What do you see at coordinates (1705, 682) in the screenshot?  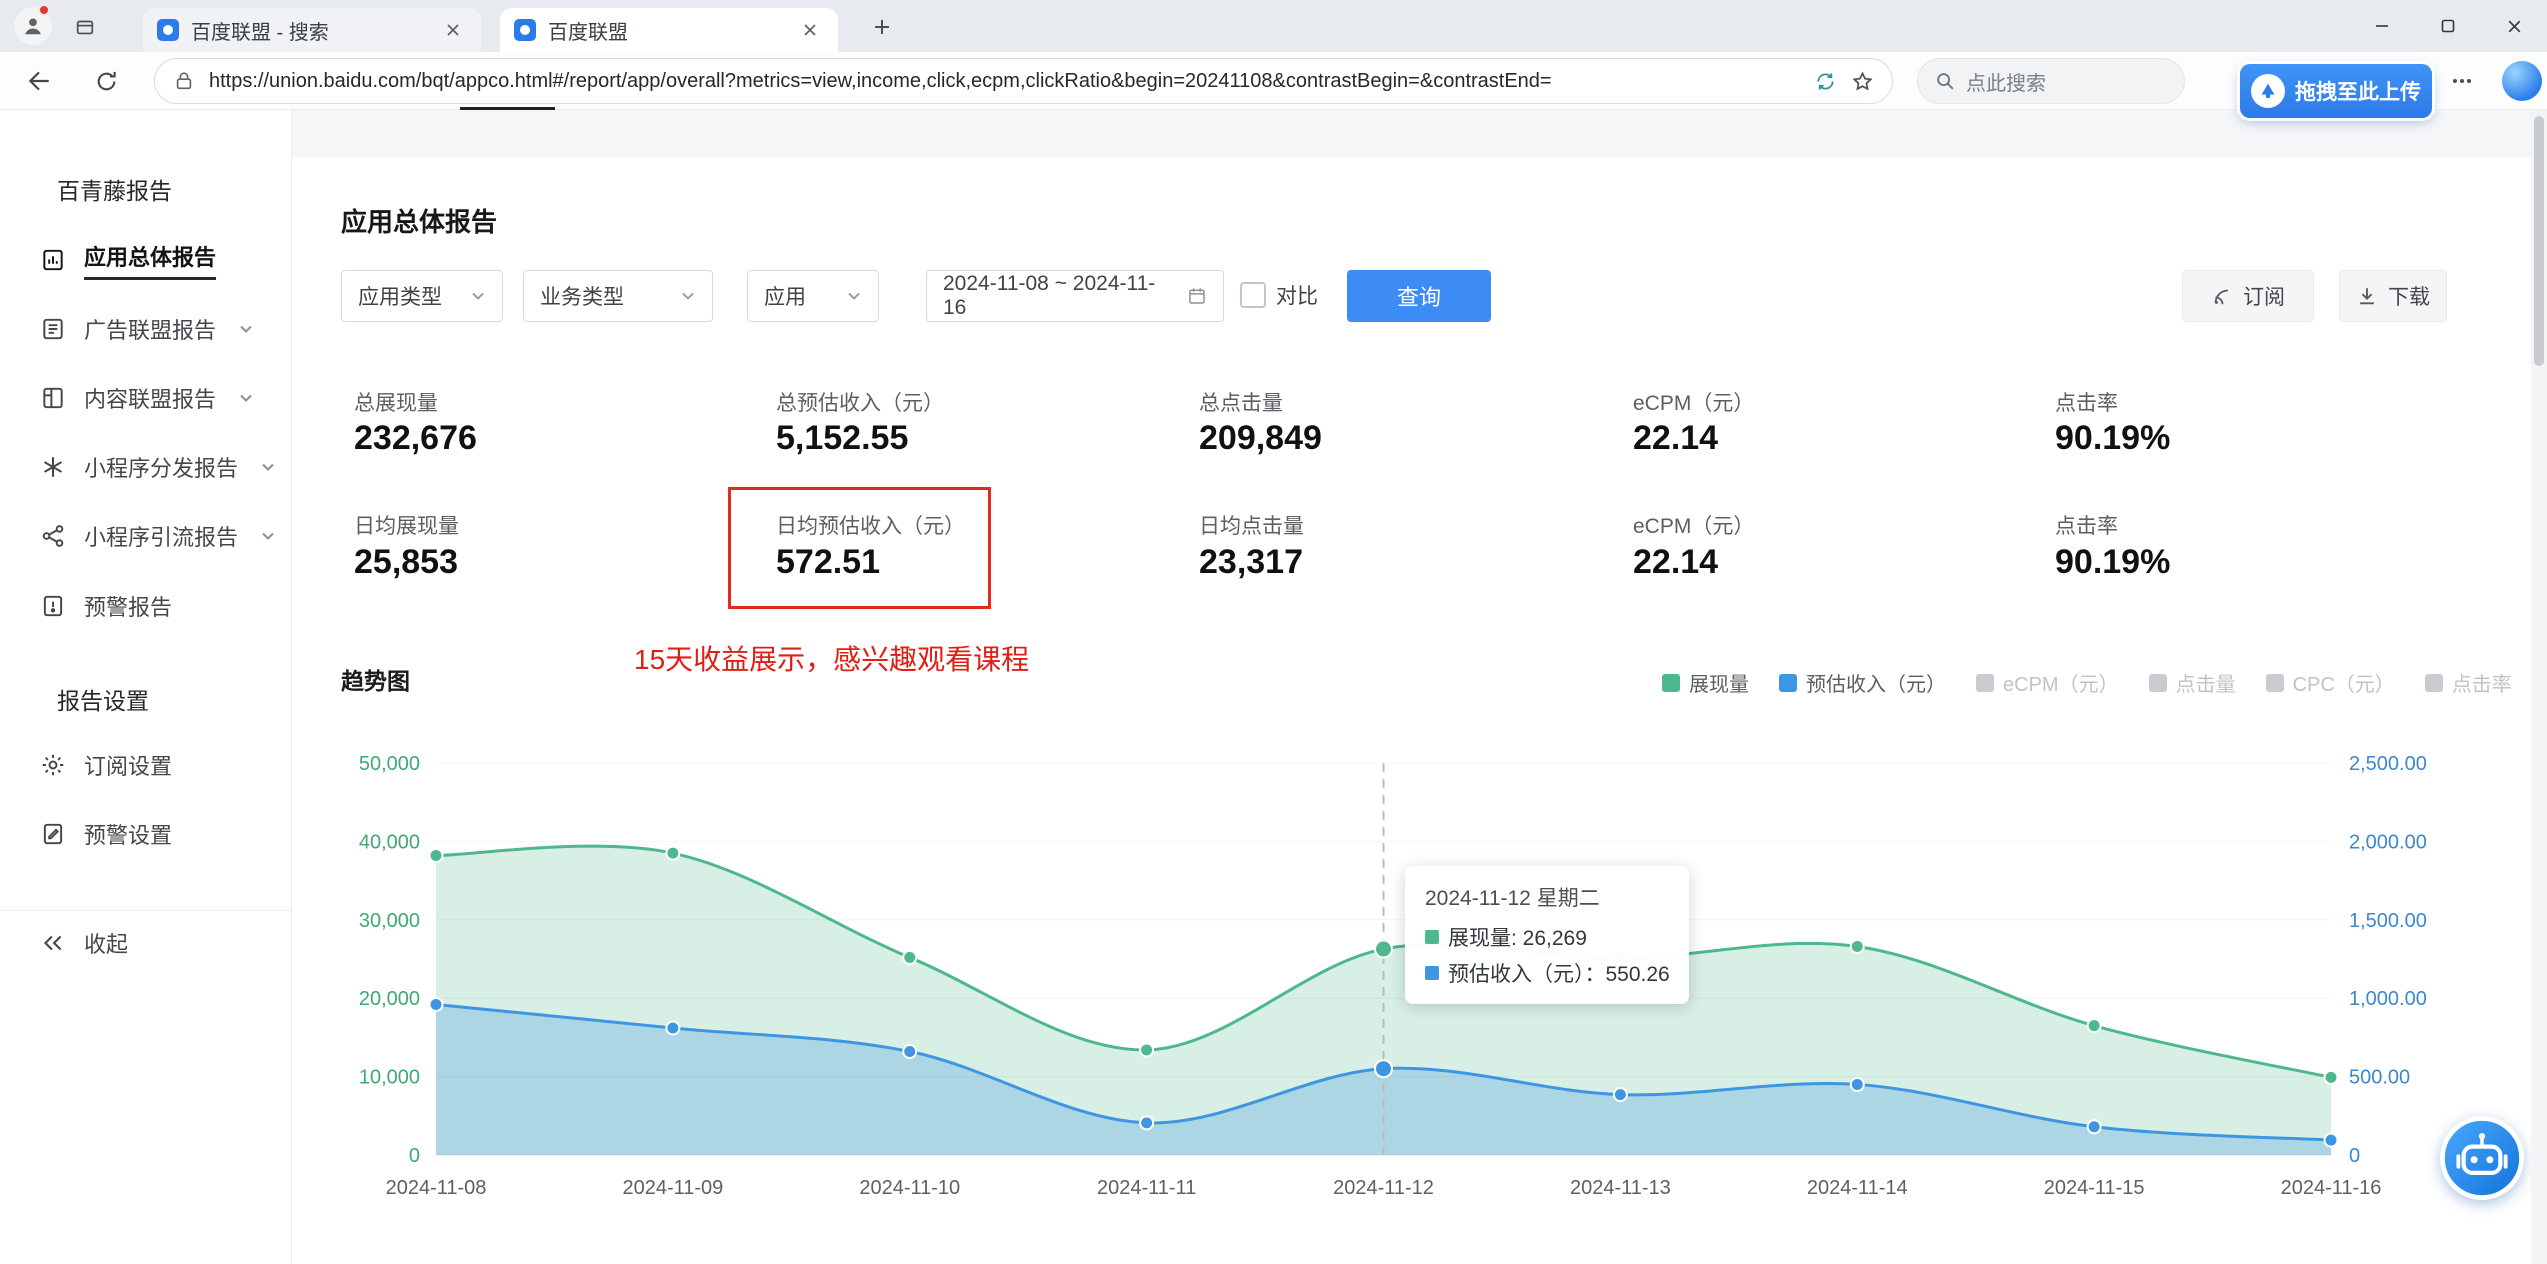 I see `legend-item-impressions: 展现量` at bounding box center [1705, 682].